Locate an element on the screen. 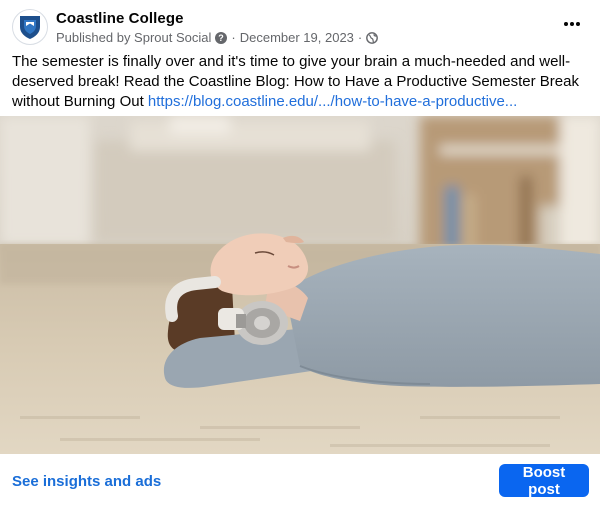  page-name: Coastline College is located at coordinates (120, 18).